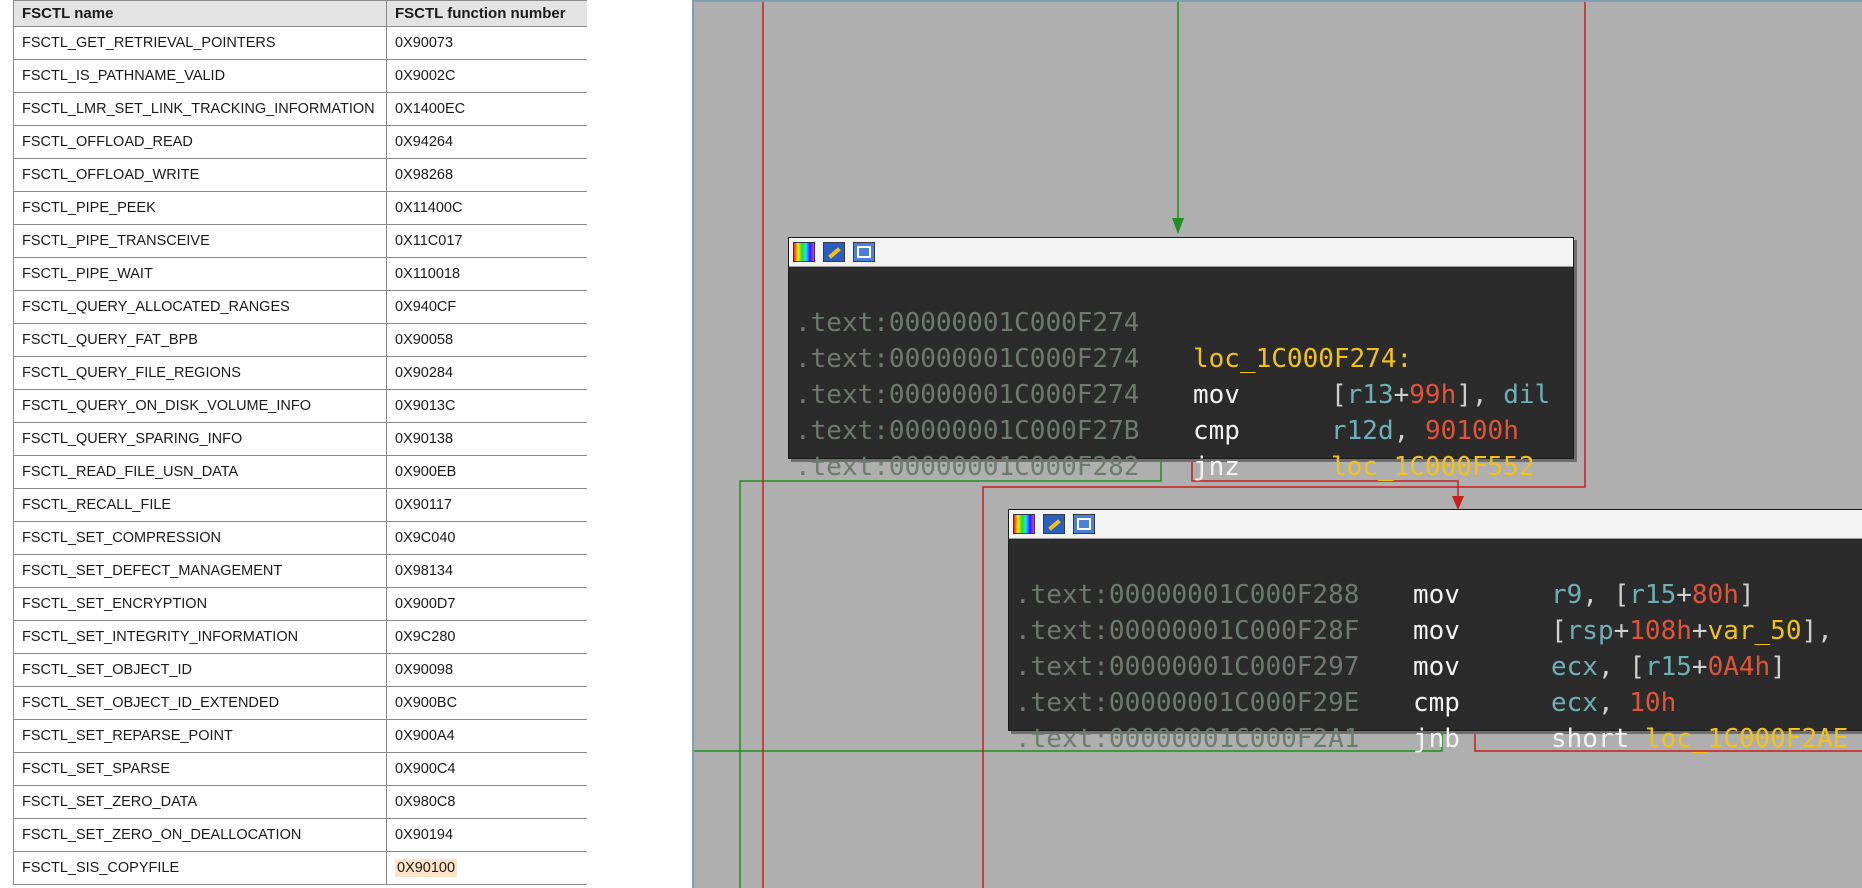 The width and height of the screenshot is (1862, 888). Describe the element at coordinates (1817, 631) in the screenshot. I see `code-punct: ],` at that location.